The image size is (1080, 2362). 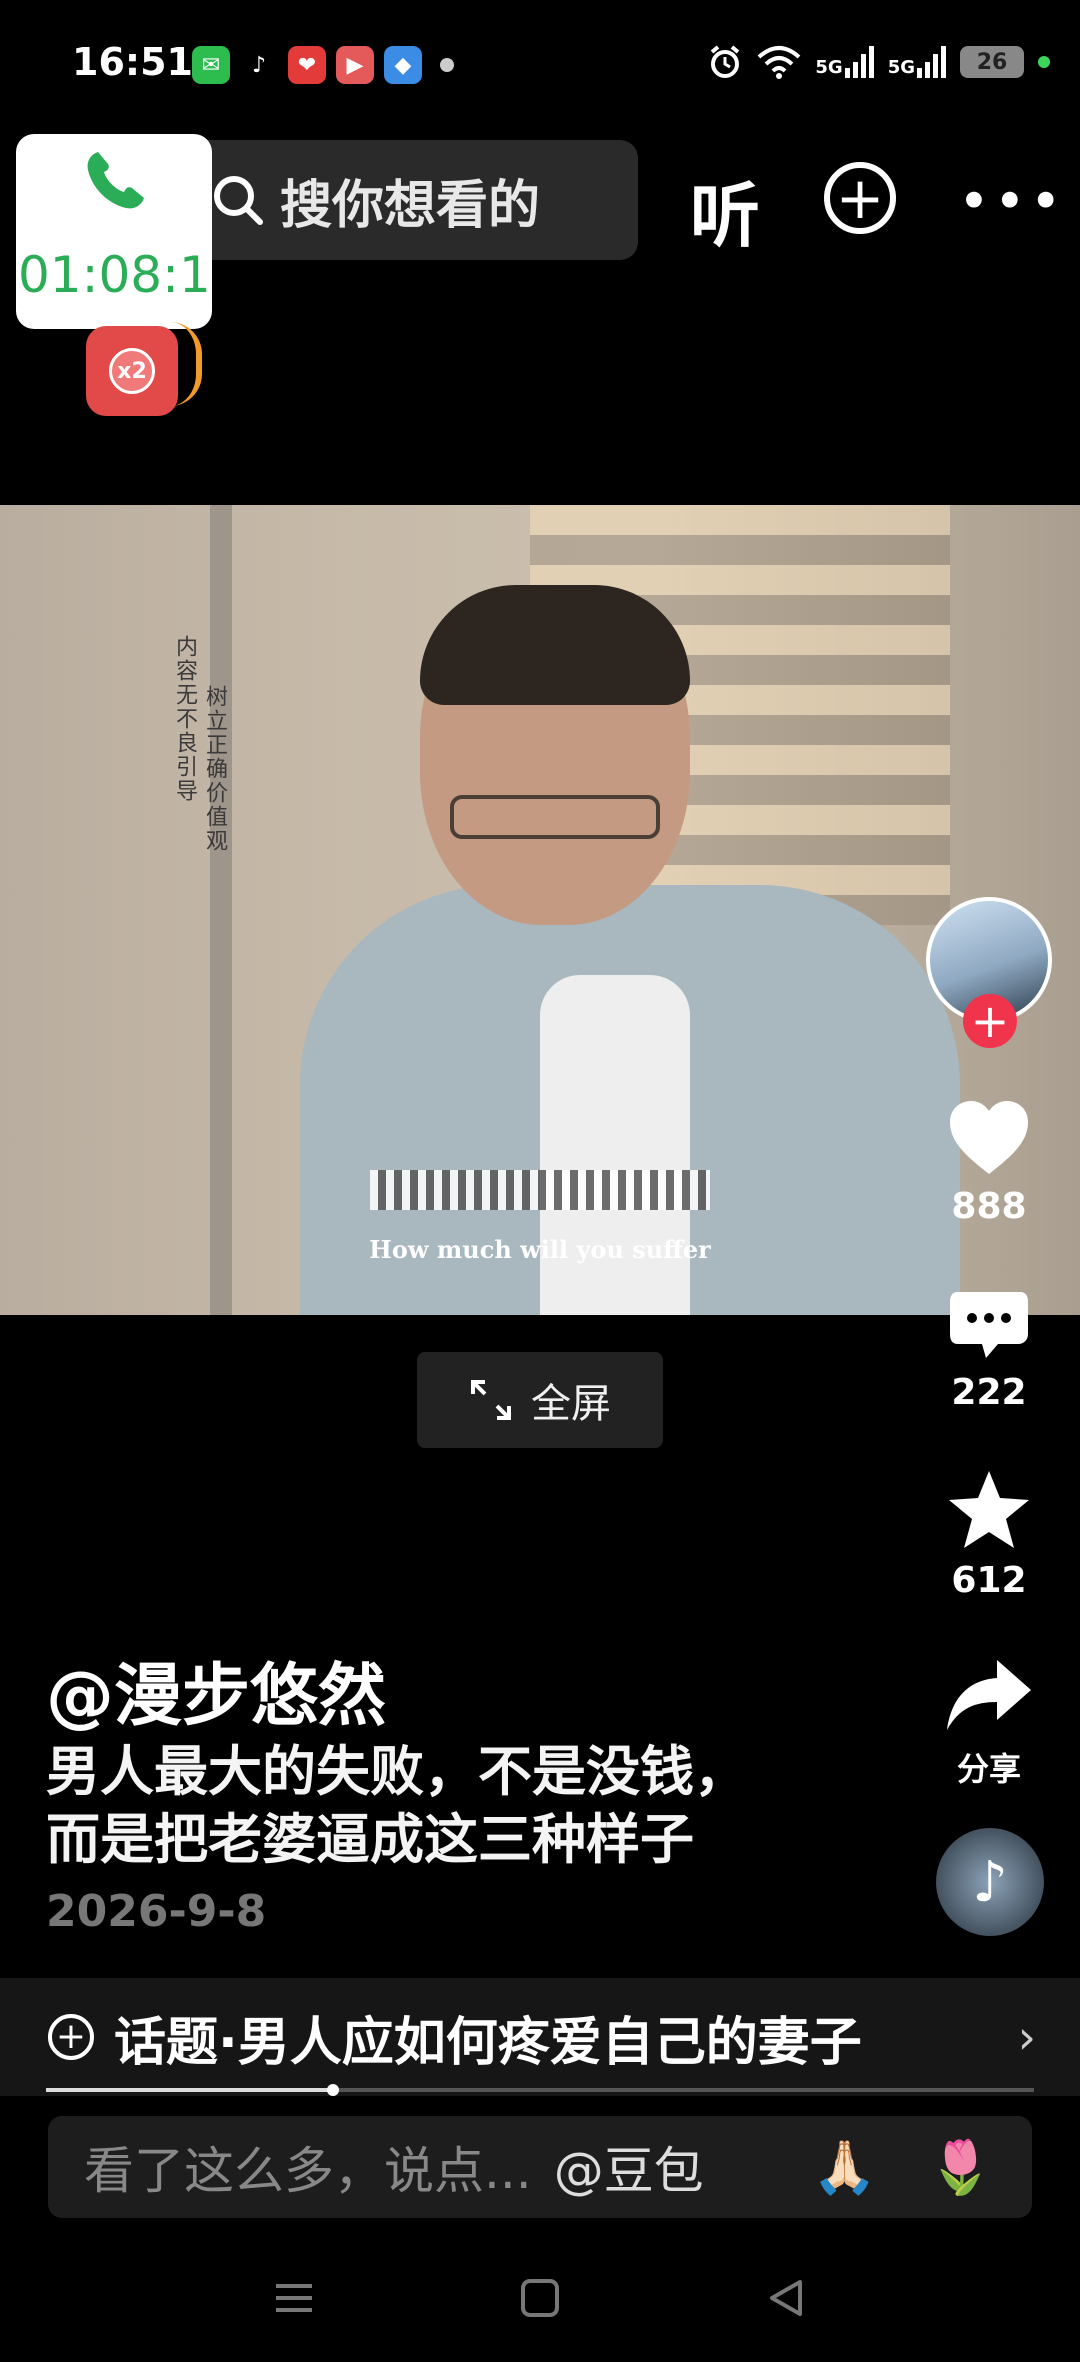 I want to click on video-overlay-left: 内容无不良引导, so click(x=184, y=719).